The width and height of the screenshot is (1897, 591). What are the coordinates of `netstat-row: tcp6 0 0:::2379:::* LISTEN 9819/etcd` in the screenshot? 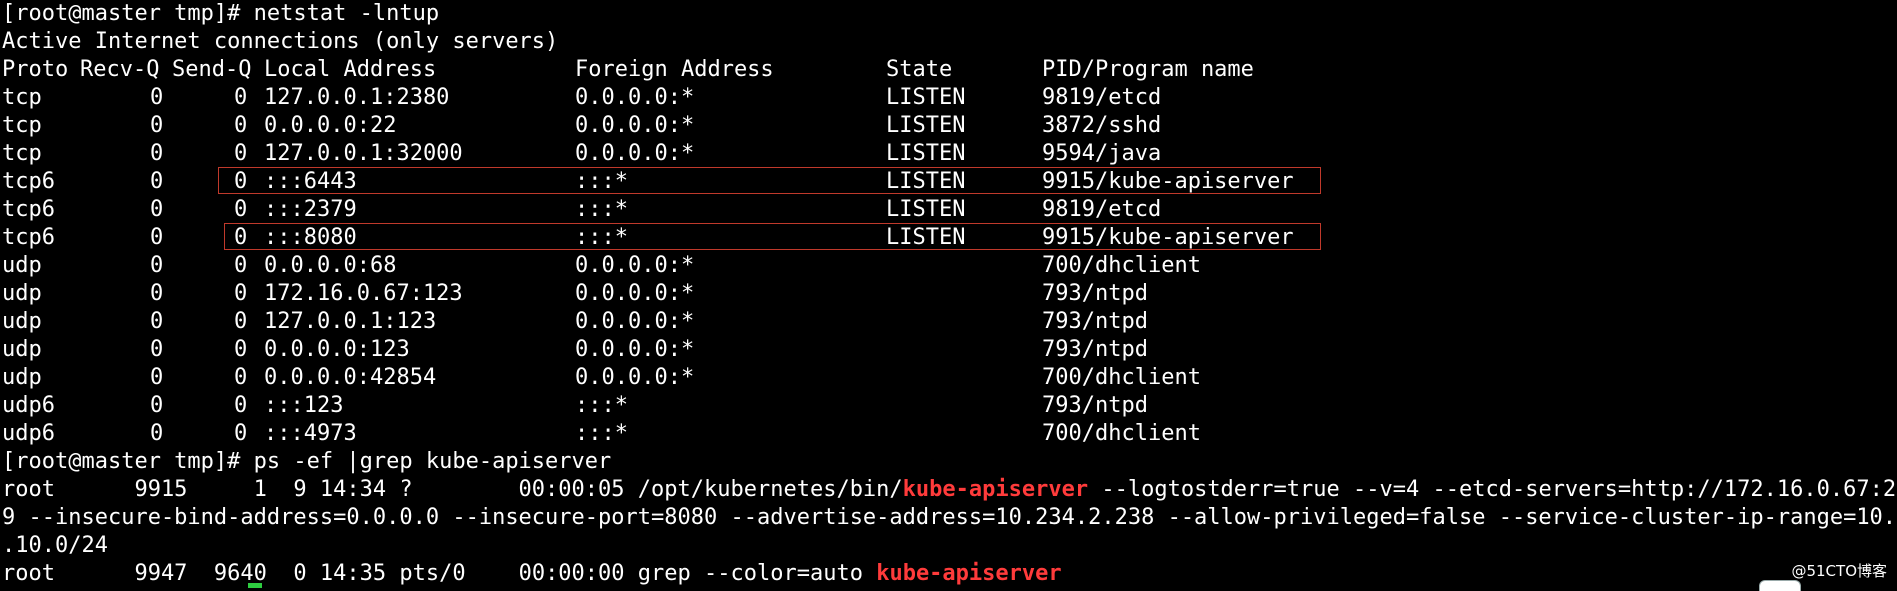 It's located at (948, 210).